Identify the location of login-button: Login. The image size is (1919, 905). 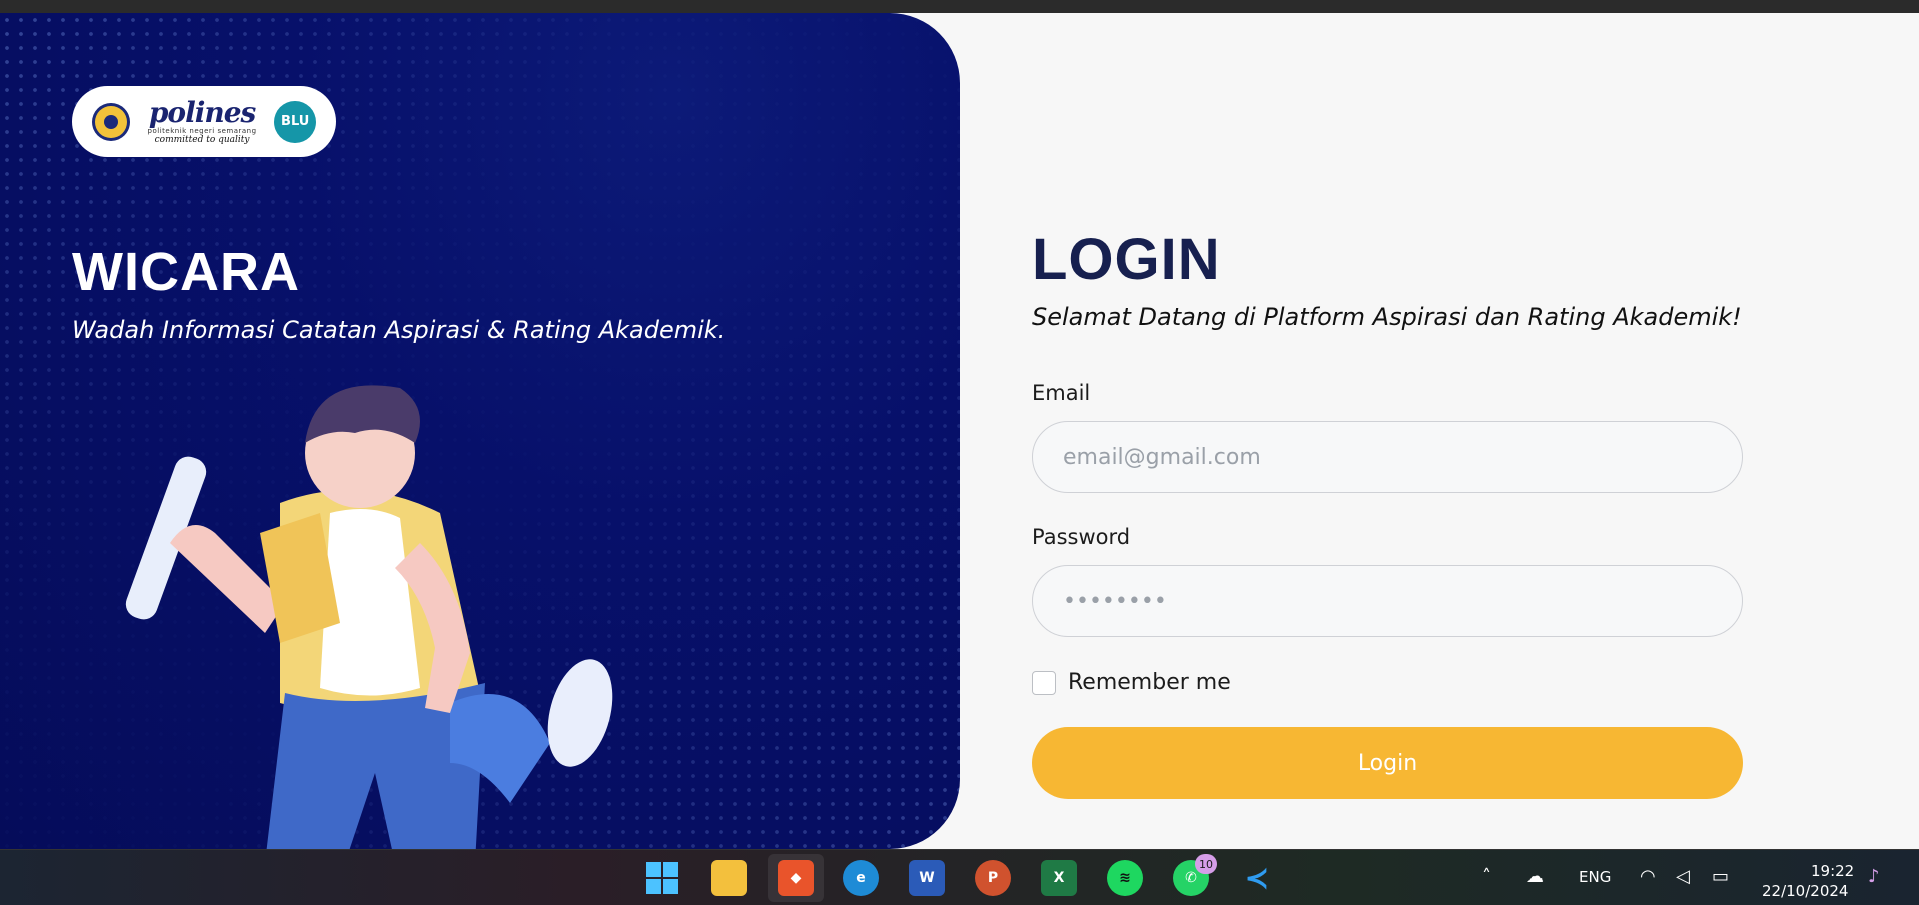
(1387, 763).